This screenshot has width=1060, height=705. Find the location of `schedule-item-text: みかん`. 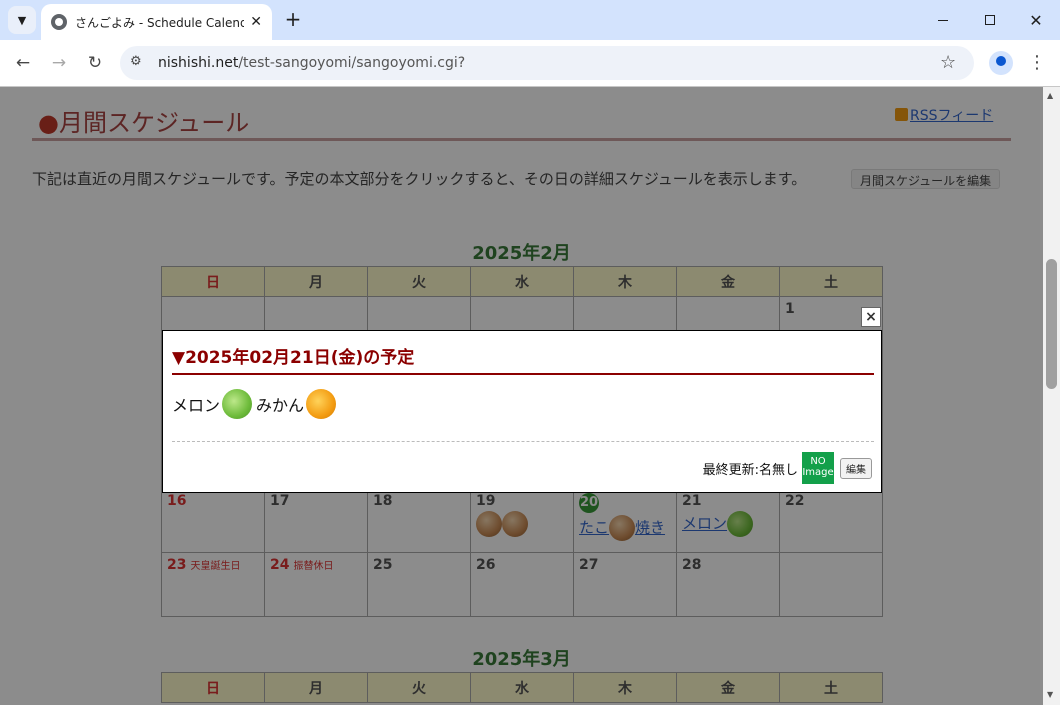

schedule-item-text: みかん is located at coordinates (280, 405).